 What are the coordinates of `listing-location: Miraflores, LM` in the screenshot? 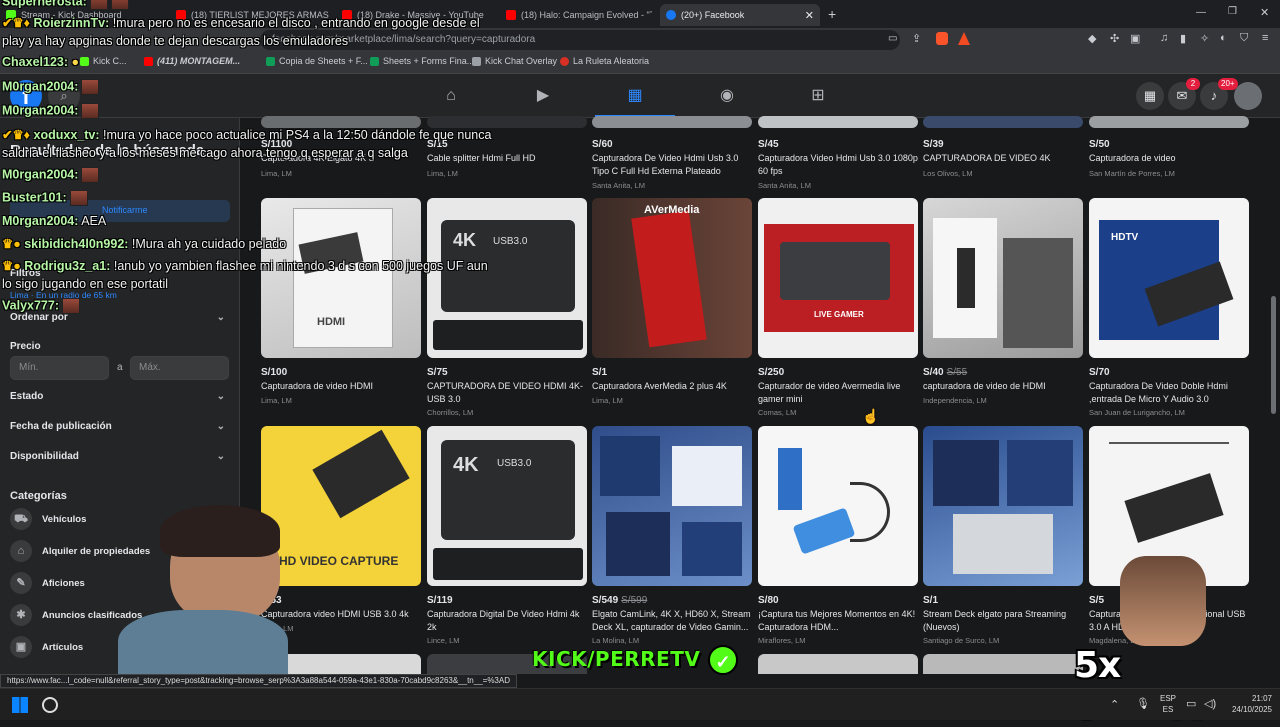 It's located at (782, 640).